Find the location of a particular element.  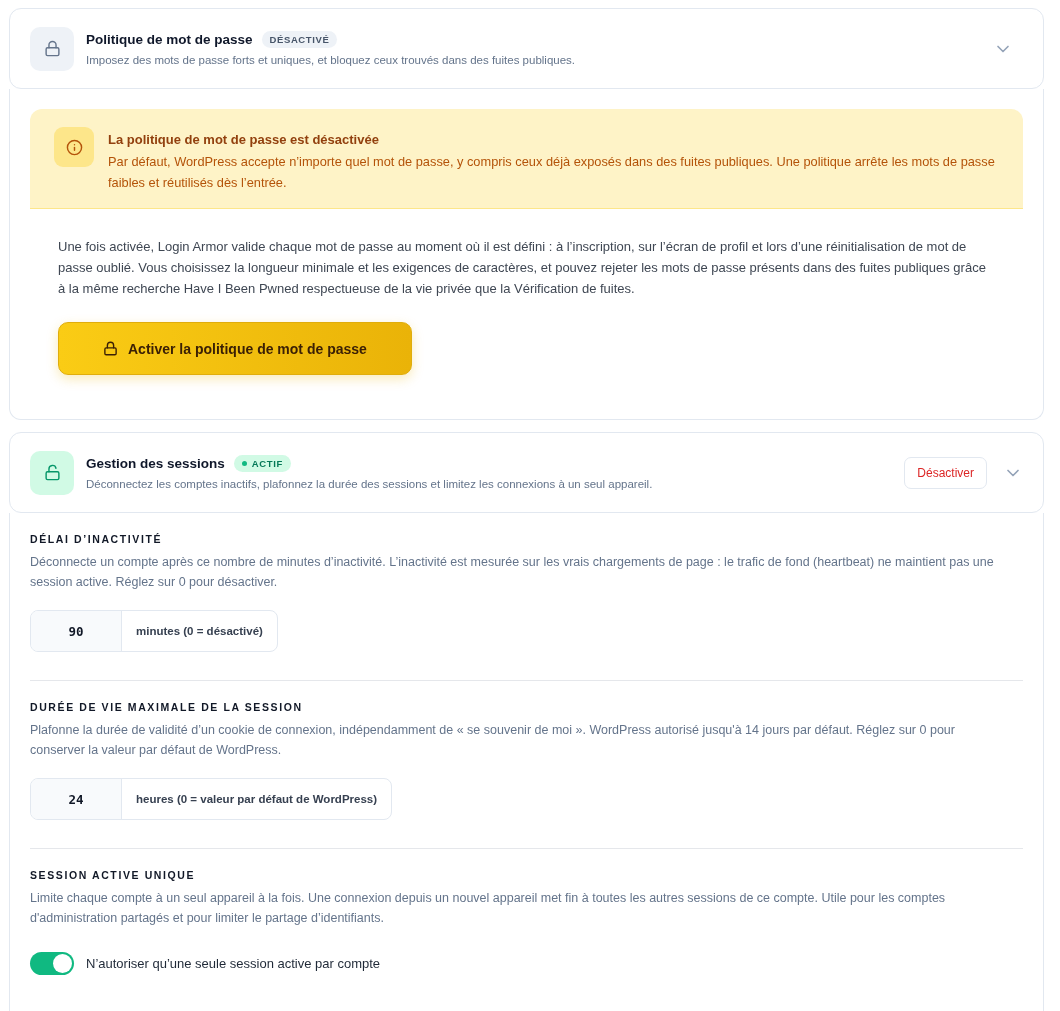

enable-button: Activer la politique de mot de passe is located at coordinates (235, 348).